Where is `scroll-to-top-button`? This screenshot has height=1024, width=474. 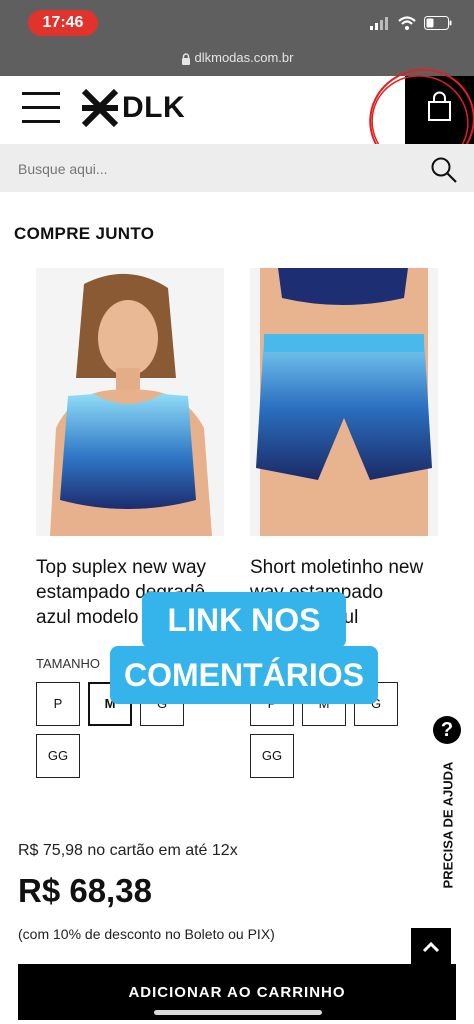 scroll-to-top-button is located at coordinates (431, 948).